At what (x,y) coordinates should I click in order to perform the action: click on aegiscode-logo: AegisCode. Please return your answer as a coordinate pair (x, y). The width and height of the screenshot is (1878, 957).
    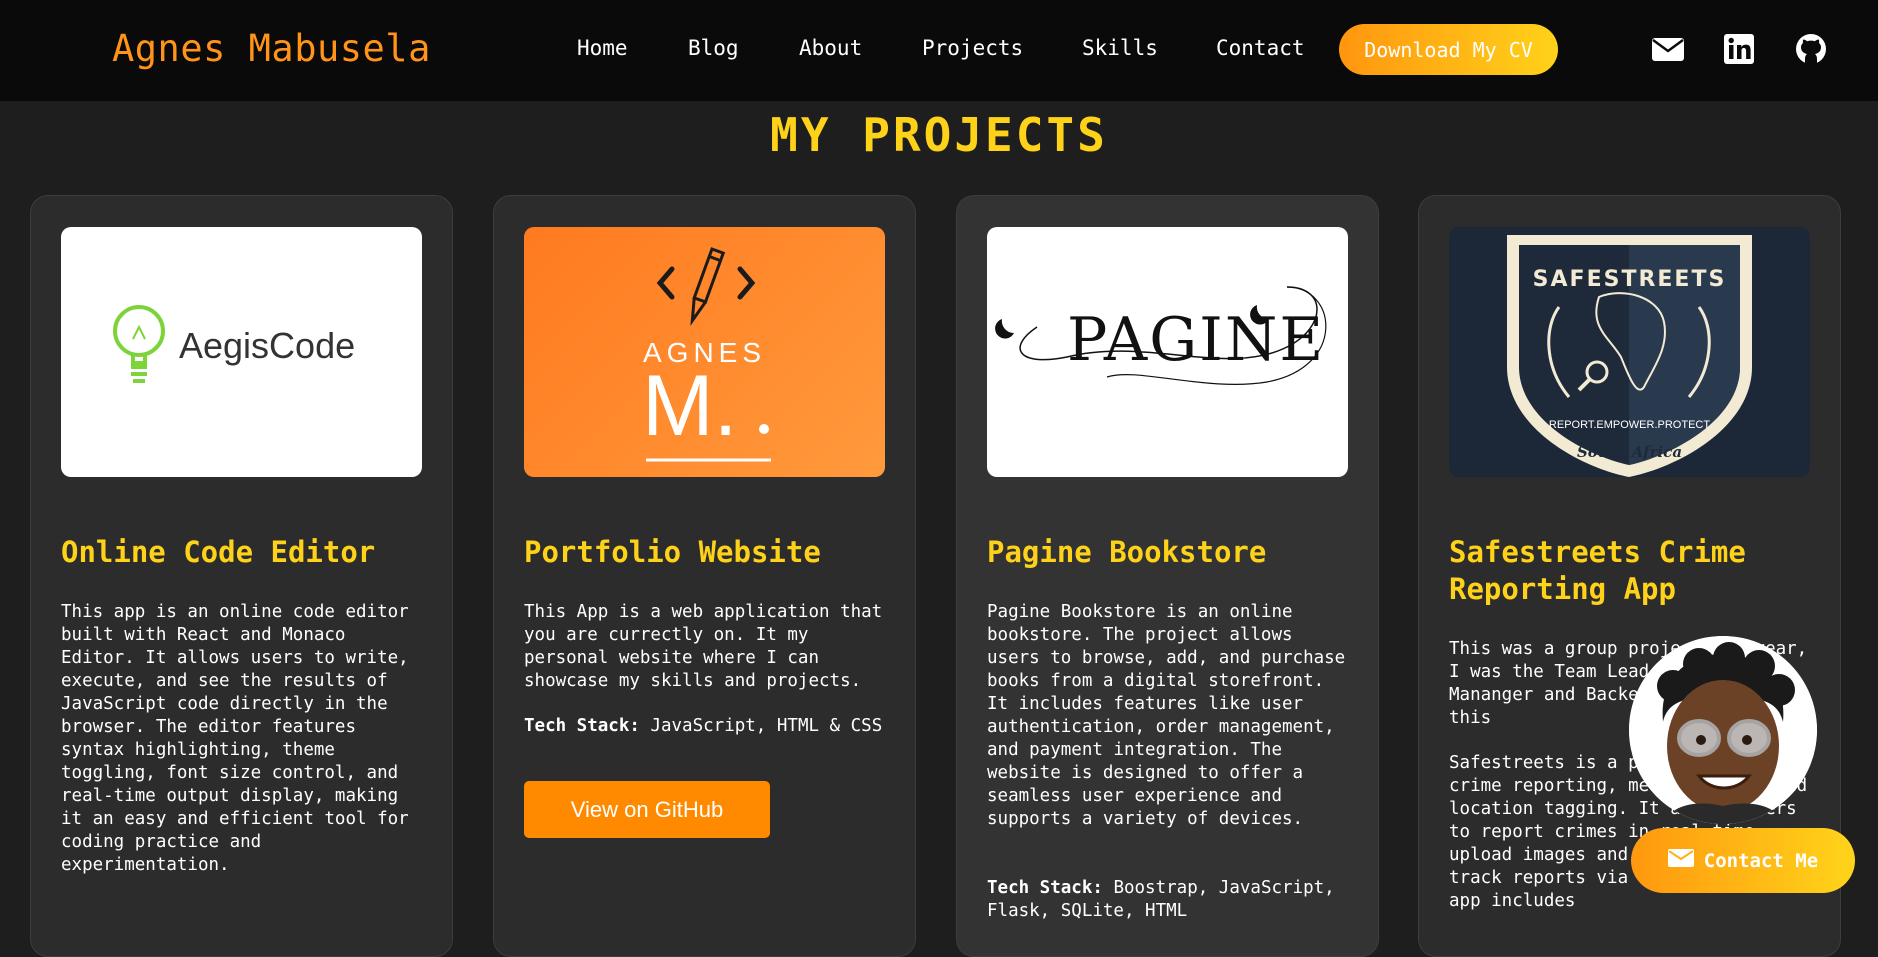
    Looking at the image, I should click on (241, 352).